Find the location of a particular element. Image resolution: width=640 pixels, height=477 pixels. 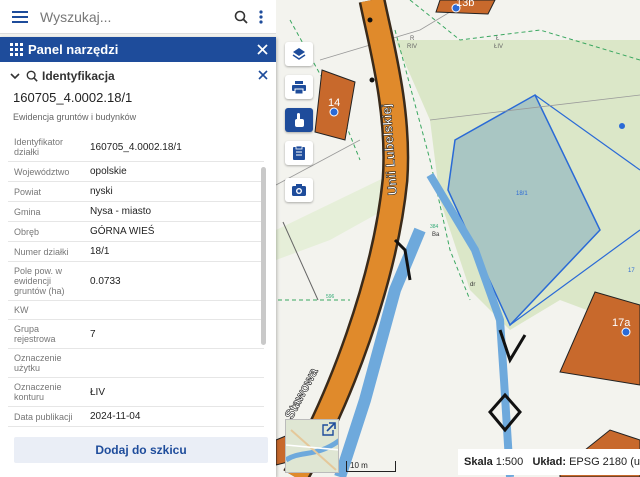

label-r: R is located at coordinates (412, 39).